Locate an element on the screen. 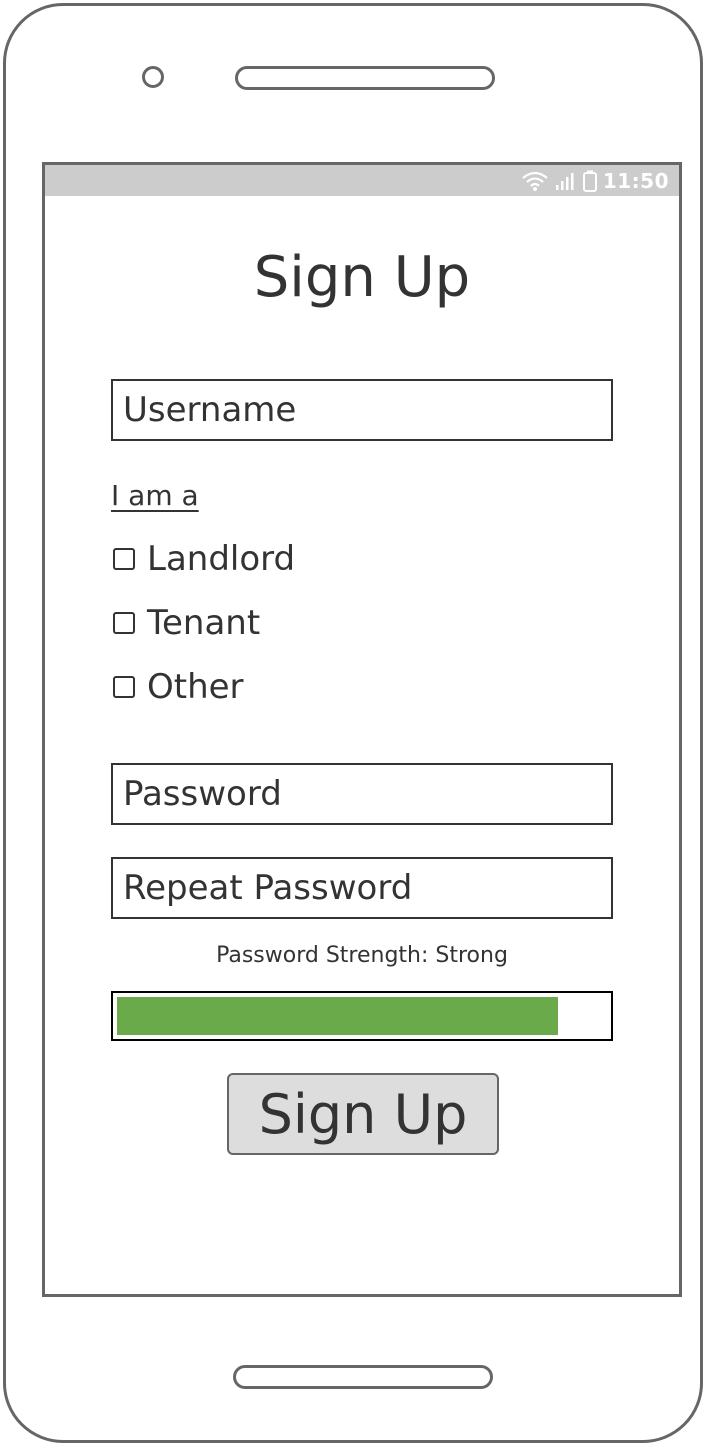 The width and height of the screenshot is (712, 1450). landlord-checkbox is located at coordinates (124, 559).